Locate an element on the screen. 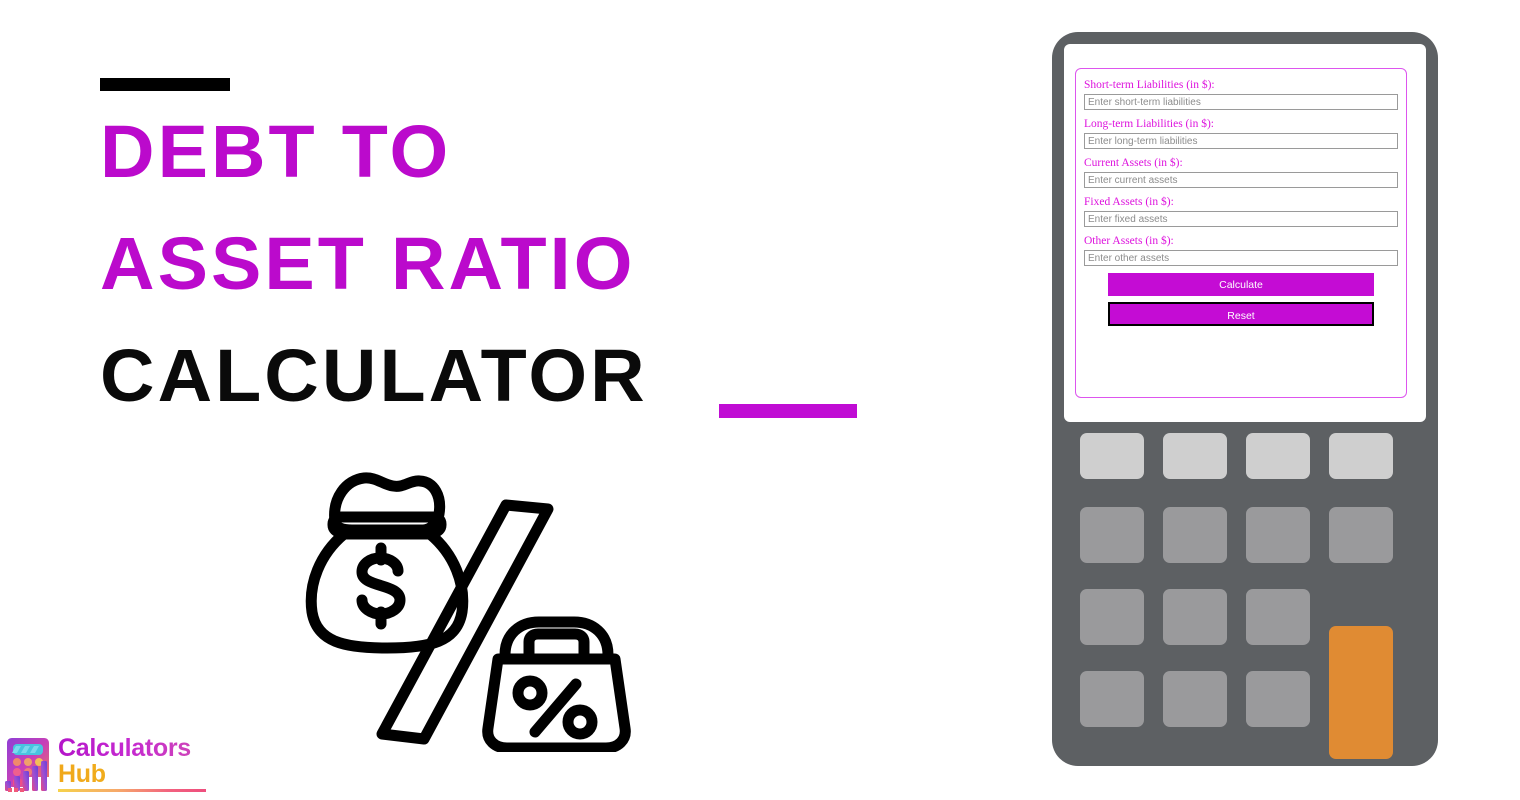 Image resolution: width=1520 pixels, height=800 pixels. field-current-assets: Current Assets (in $): is located at coordinates (1241, 172).